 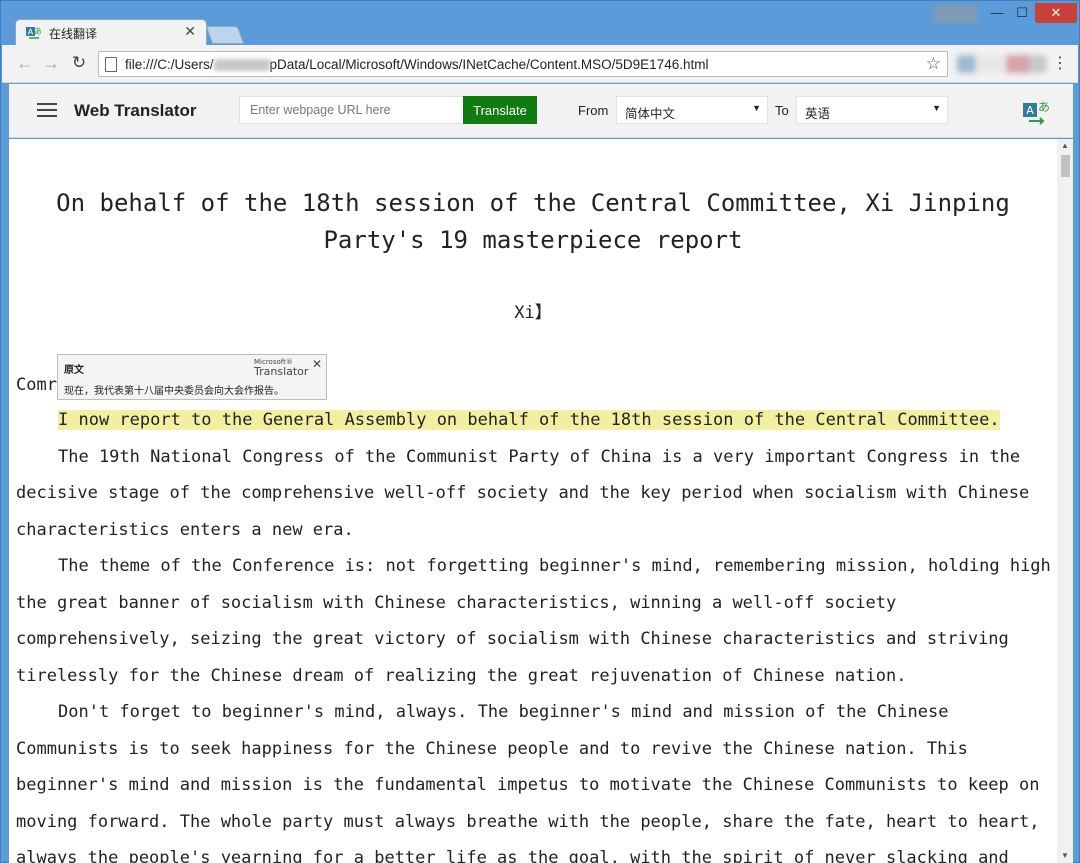 What do you see at coordinates (174, 391) in the screenshot?
I see `tooltip-original-text: 现在，我代表第十八届中央委员会向大会作报告。` at bounding box center [174, 391].